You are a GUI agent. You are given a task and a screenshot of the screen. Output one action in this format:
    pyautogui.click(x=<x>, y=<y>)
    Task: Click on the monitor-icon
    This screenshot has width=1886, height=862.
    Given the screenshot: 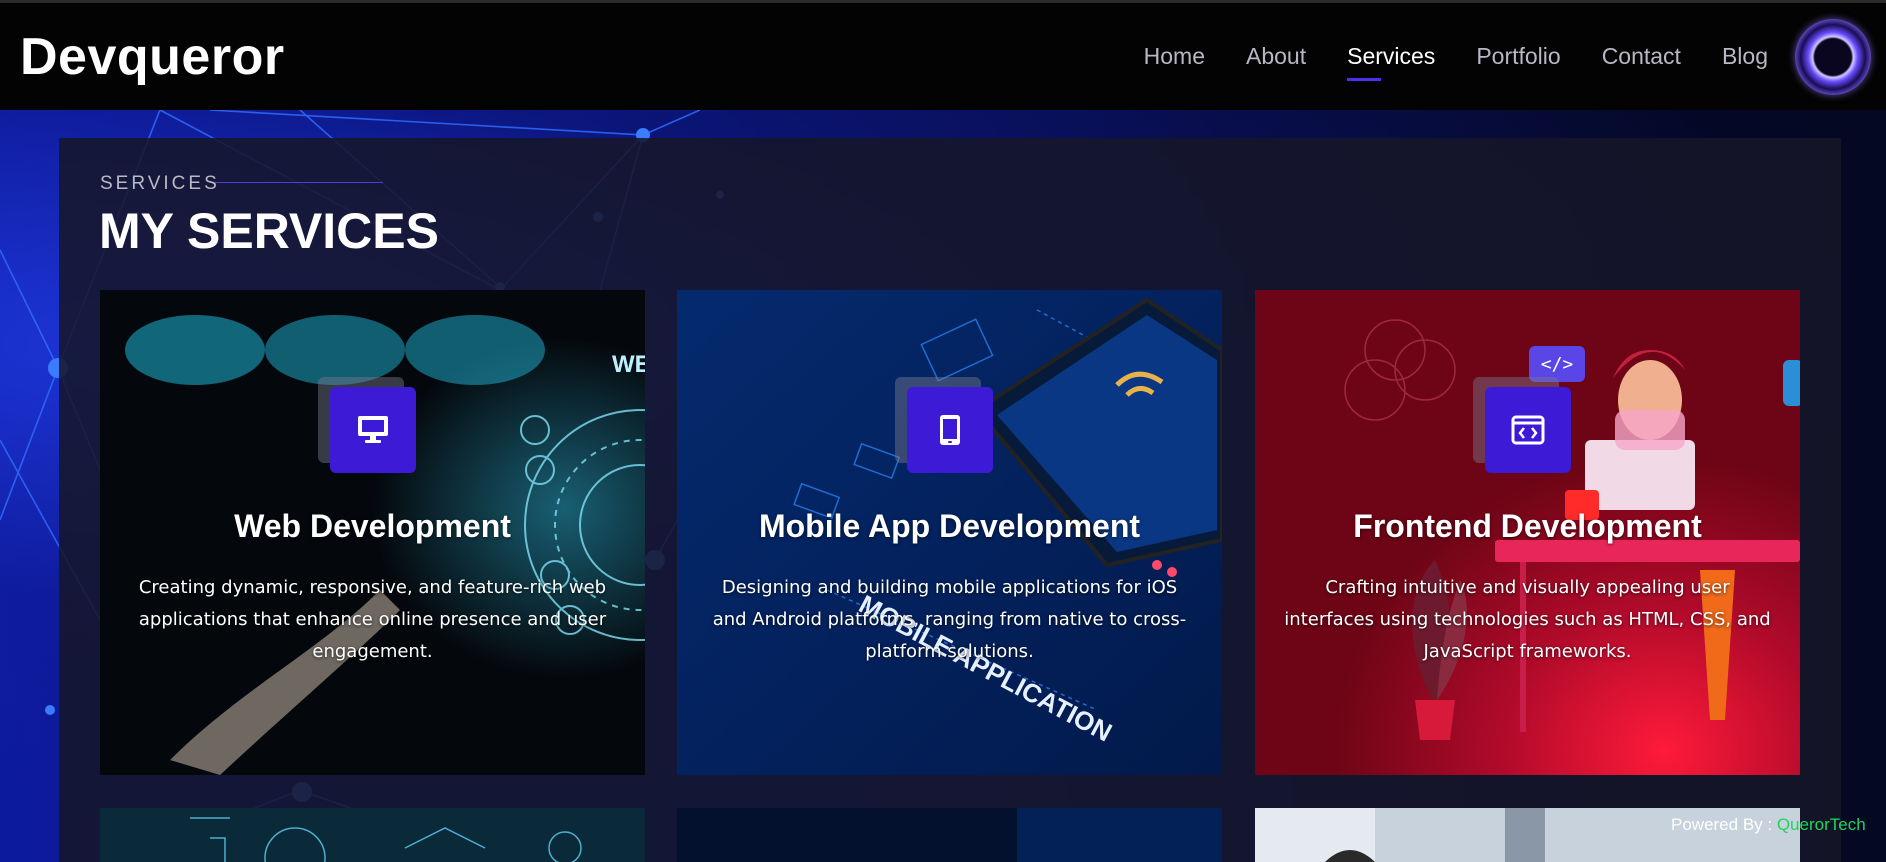 What is the action you would take?
    pyautogui.click(x=372, y=430)
    